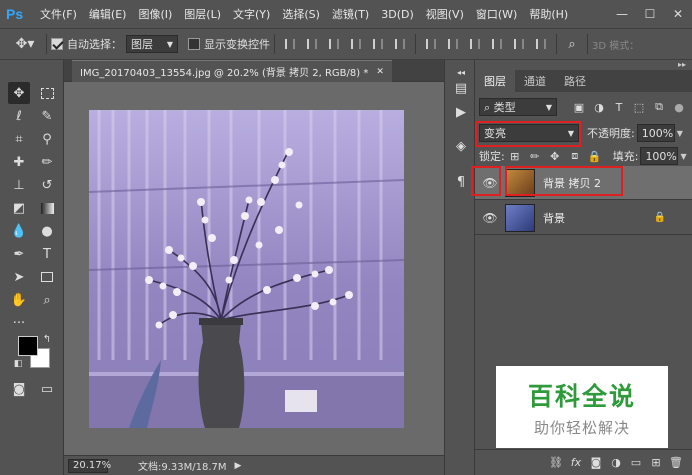 The width and height of the screenshot is (692, 475). What do you see at coordinates (596, 463) in the screenshot?
I see `add-mask-icon: ◙` at bounding box center [596, 463].